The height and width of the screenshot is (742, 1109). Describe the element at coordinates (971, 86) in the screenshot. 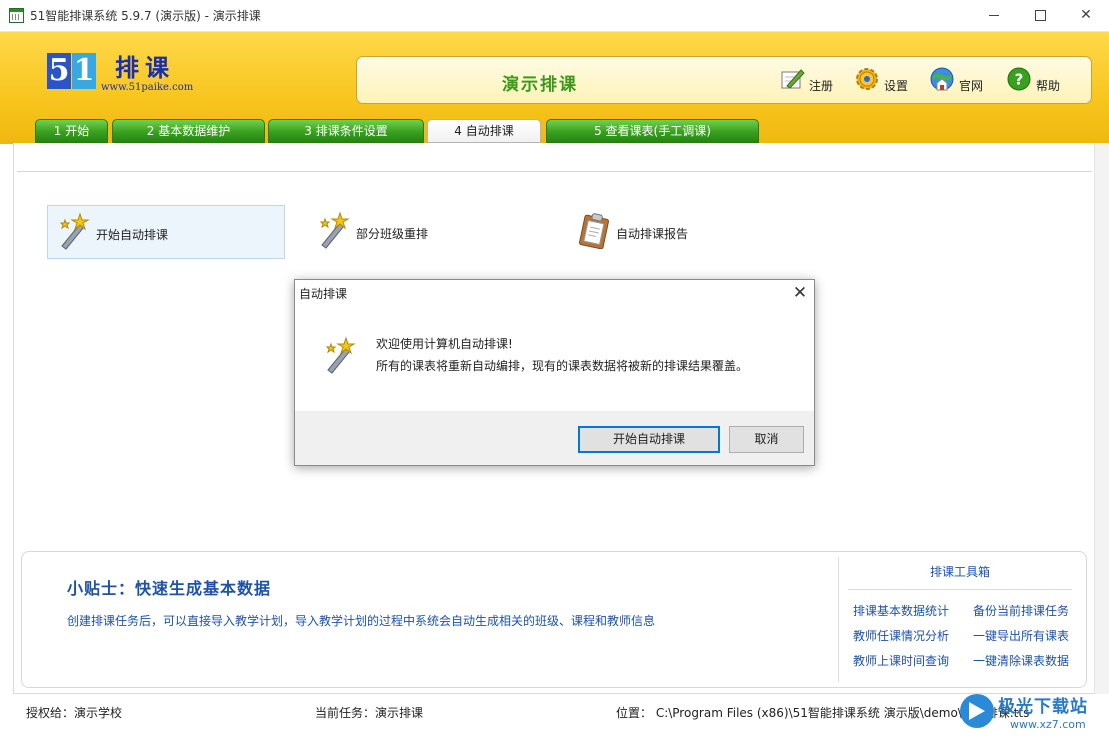

I see `website-label: 官网` at that location.